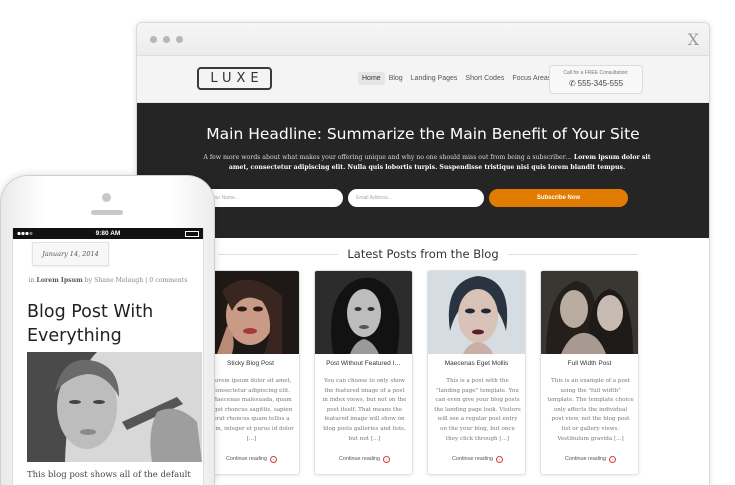 This screenshot has height=485, width=735. I want to click on post-featured-image, so click(114, 407).